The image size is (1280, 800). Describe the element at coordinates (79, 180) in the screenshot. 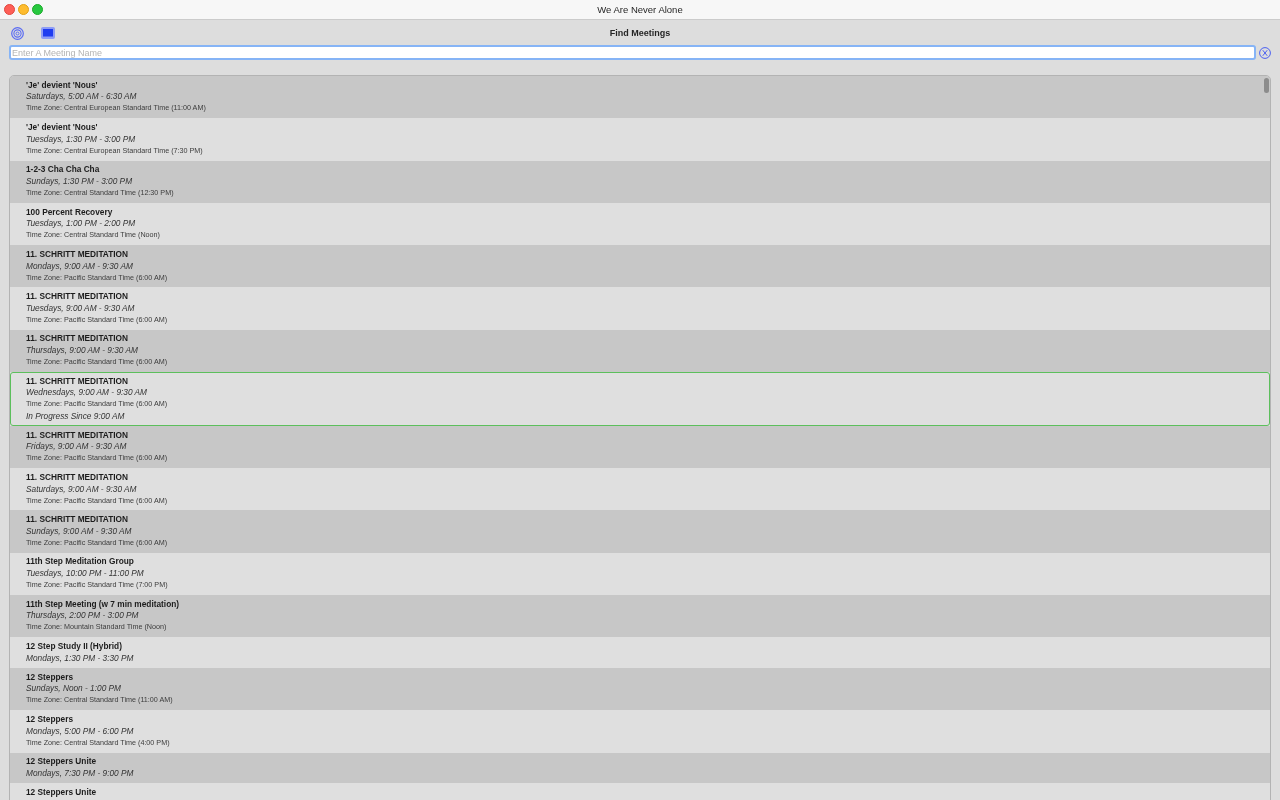

I see `meeting-schedule: Sundays, 1:30 PM - 3:00 PM` at that location.